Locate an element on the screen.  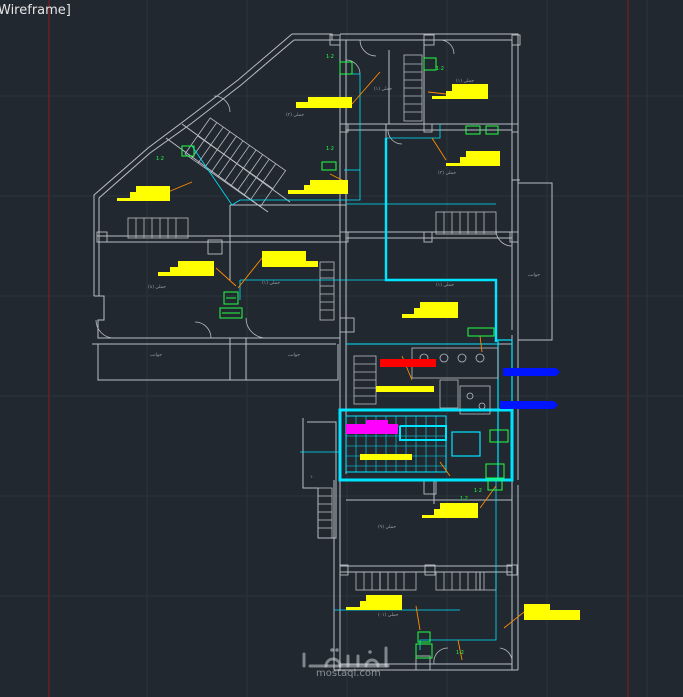
blue-pipe-segments is located at coordinates (530, 388).